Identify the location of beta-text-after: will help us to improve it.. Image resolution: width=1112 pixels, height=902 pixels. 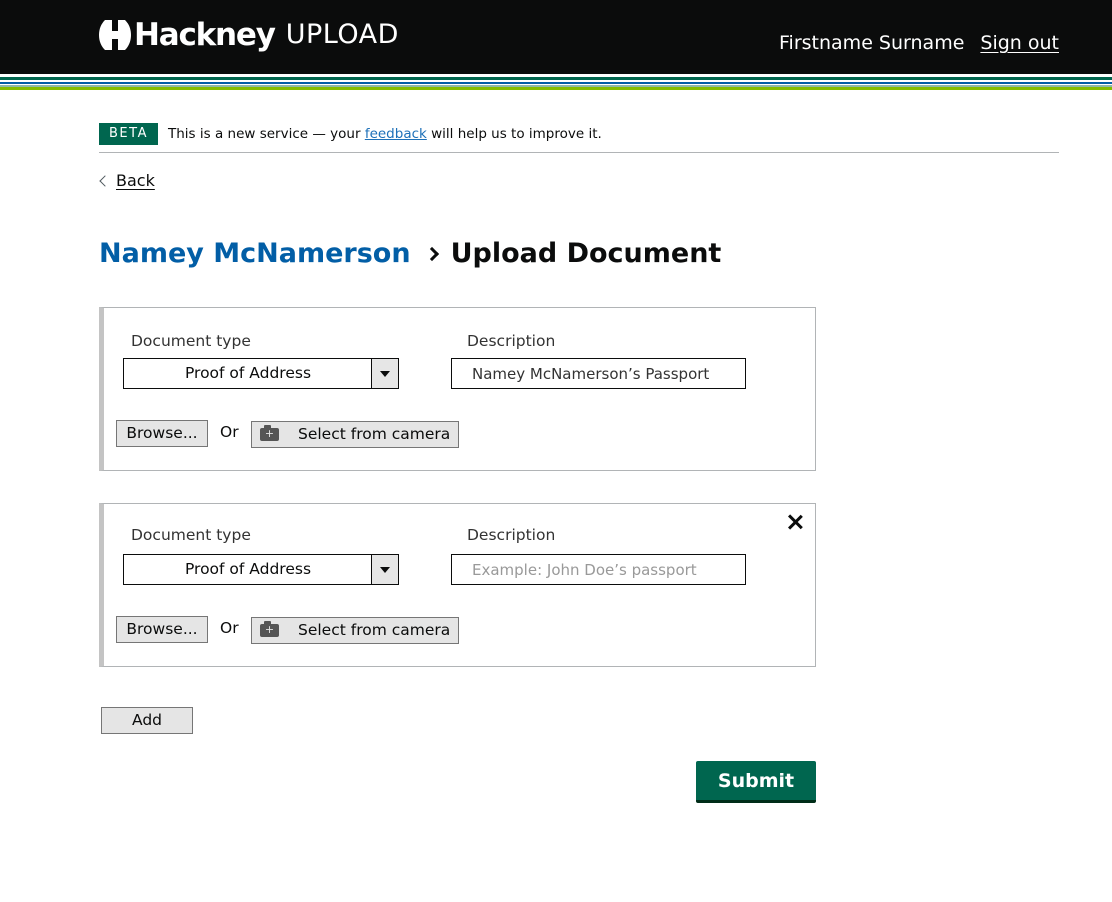
(514, 134).